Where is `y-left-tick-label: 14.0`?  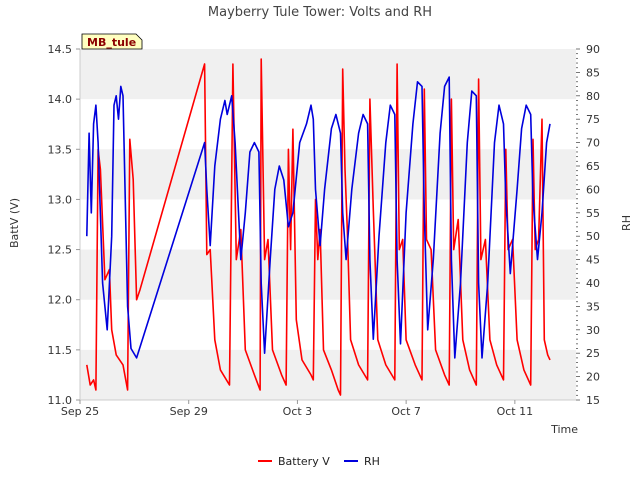
y-left-tick-label: 14.0 is located at coordinates (60, 99).